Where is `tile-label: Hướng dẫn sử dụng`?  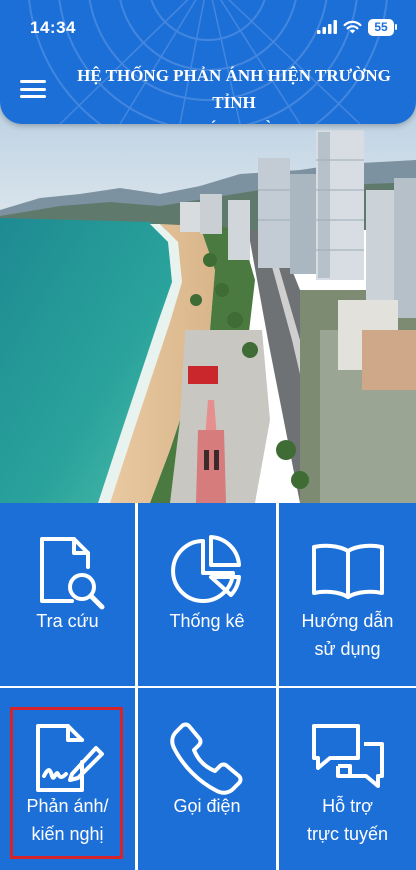 tile-label: Hướng dẫn sử dụng is located at coordinates (347, 635).